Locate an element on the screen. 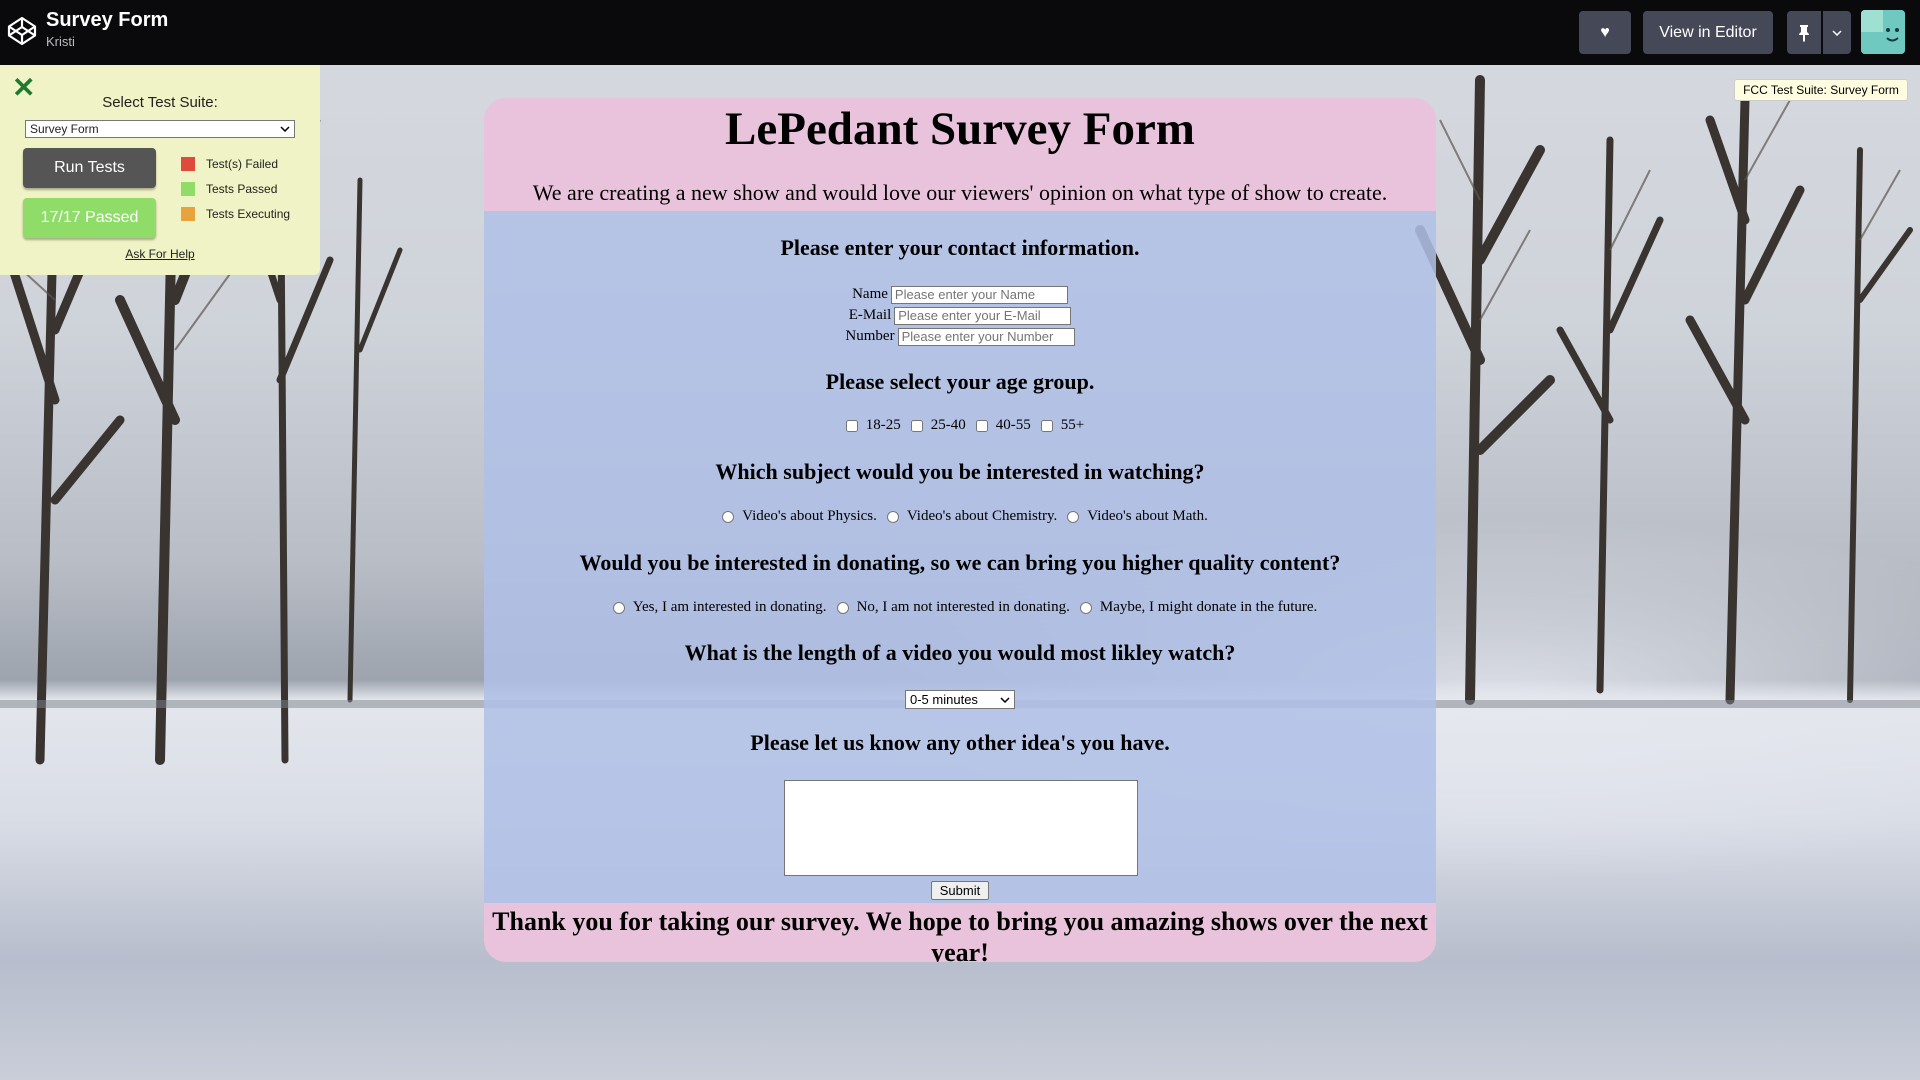 This screenshot has height=1080, width=1920. donate-radio-maybe is located at coordinates (1085, 607).